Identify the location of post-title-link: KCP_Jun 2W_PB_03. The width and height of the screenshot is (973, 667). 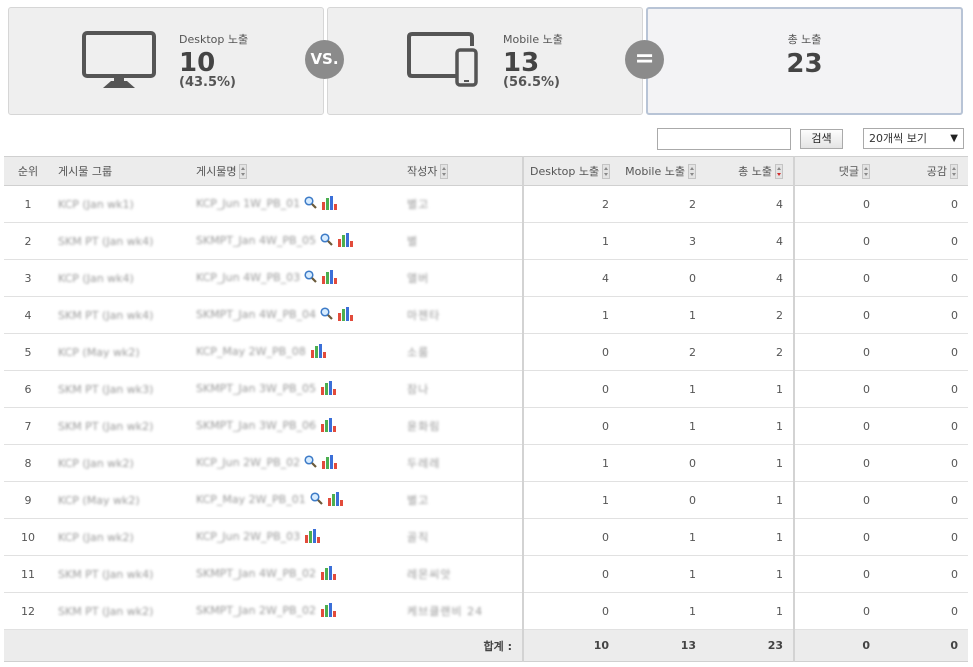
(248, 536).